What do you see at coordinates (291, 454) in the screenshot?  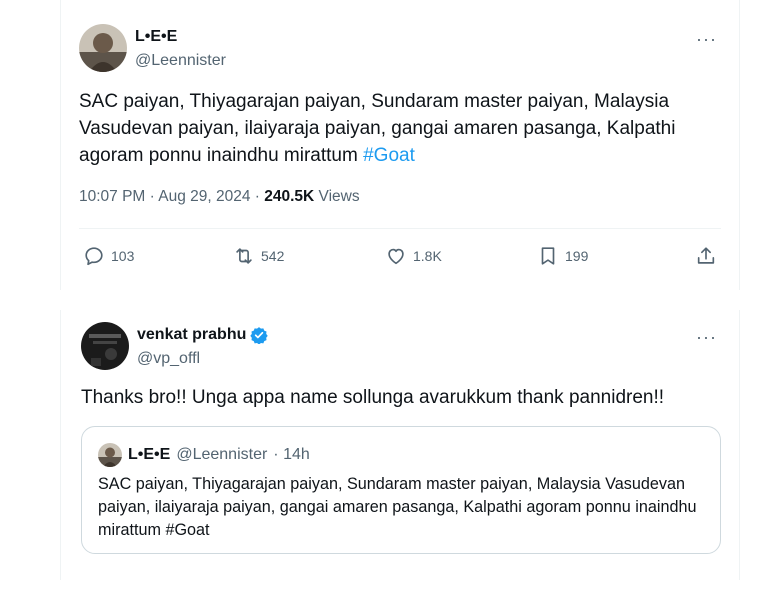 I see `quoted-time: · 14h` at bounding box center [291, 454].